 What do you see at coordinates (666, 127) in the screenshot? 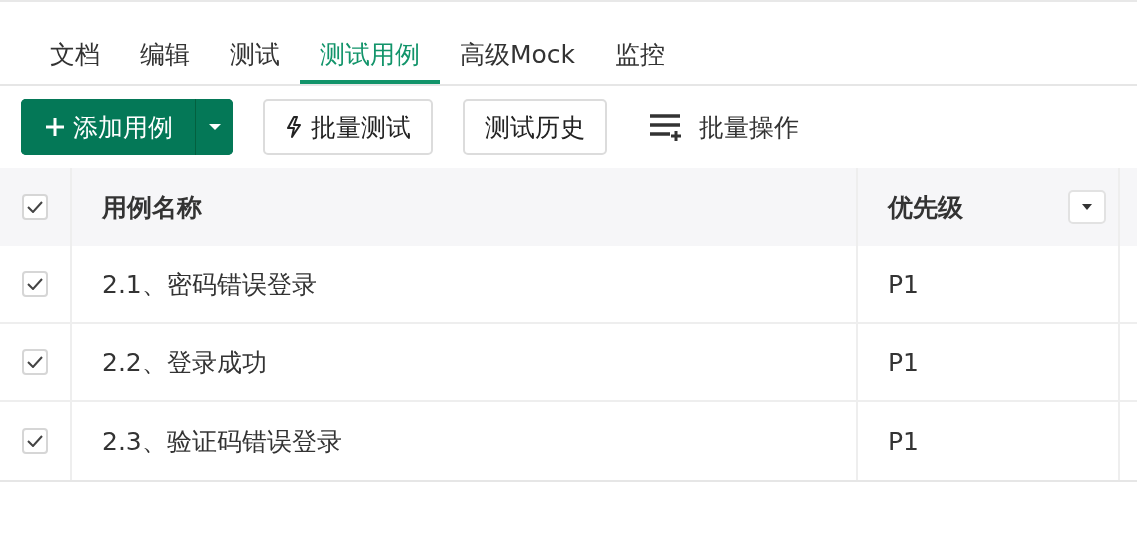
I see `list-icon` at bounding box center [666, 127].